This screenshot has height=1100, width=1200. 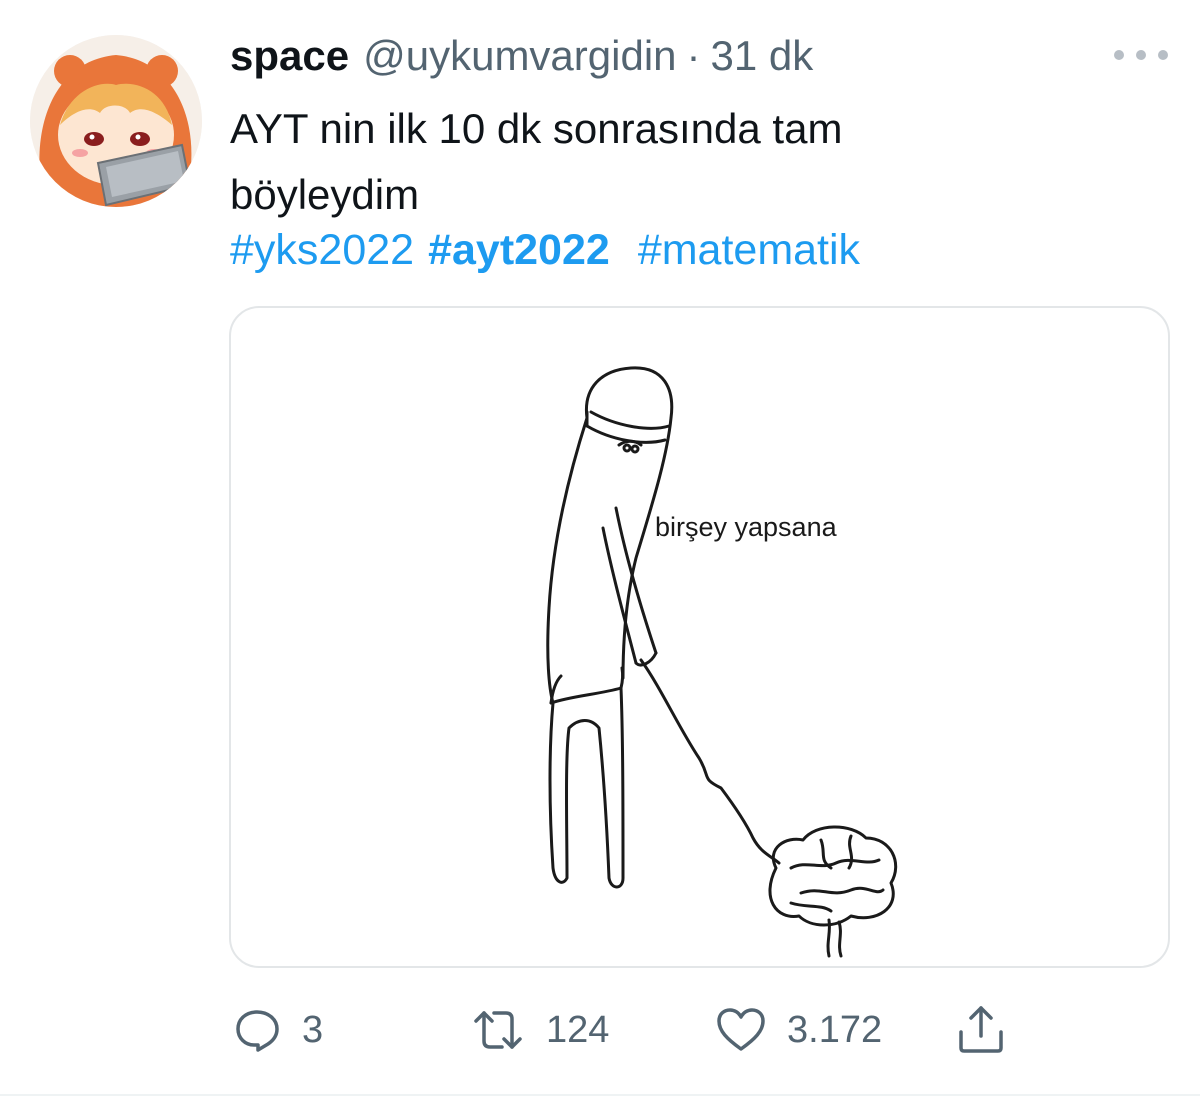 What do you see at coordinates (519, 250) in the screenshot?
I see `hashtag-link: #ayt2022` at bounding box center [519, 250].